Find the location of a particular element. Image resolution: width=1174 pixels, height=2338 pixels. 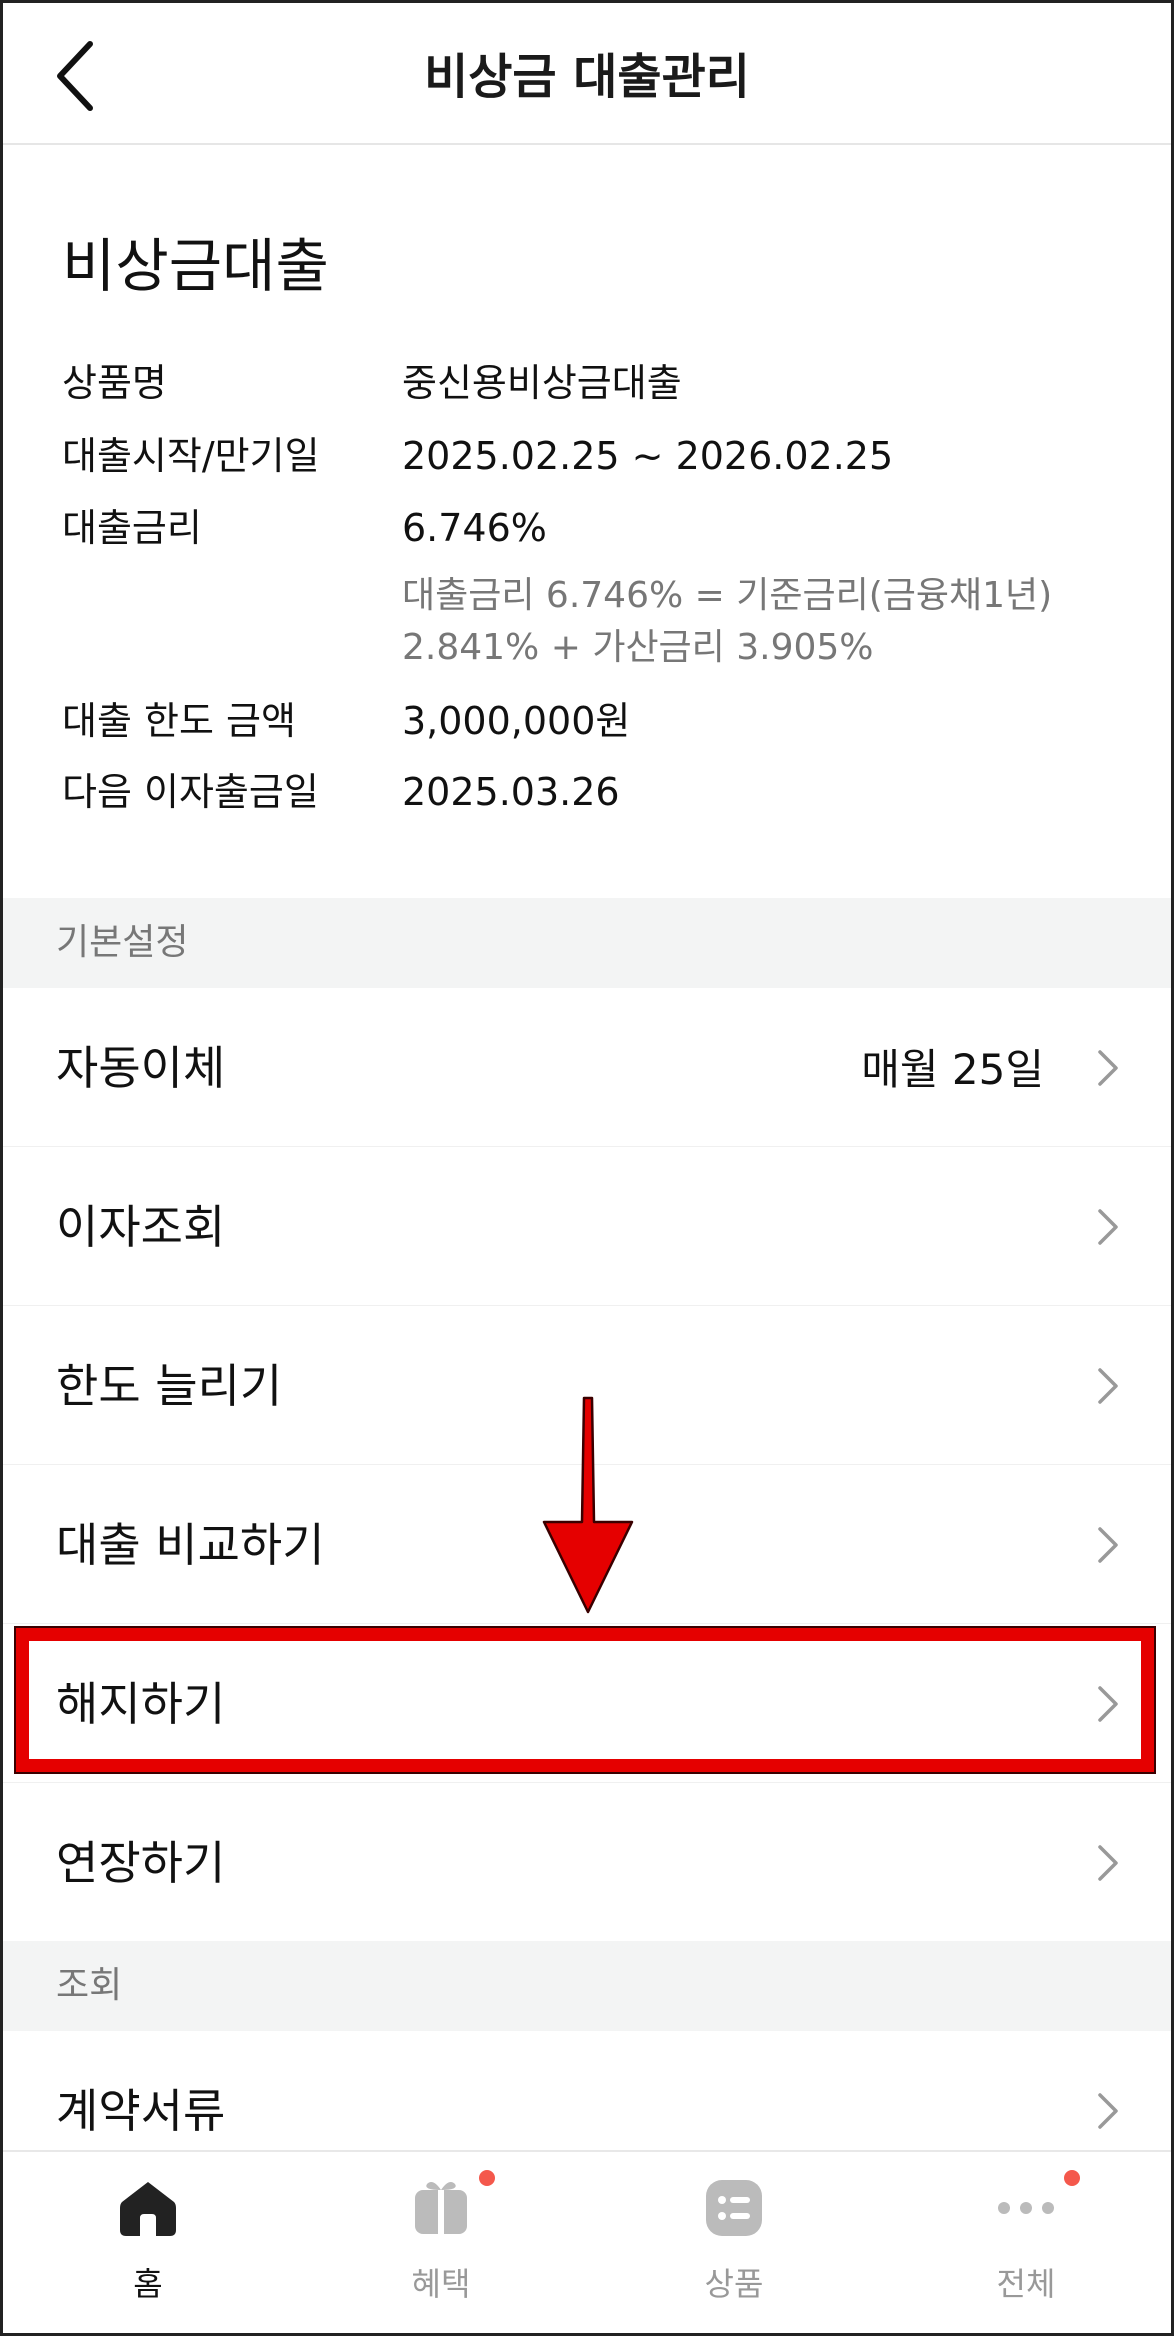

tab-label: 상품 is located at coordinates (734, 2284).